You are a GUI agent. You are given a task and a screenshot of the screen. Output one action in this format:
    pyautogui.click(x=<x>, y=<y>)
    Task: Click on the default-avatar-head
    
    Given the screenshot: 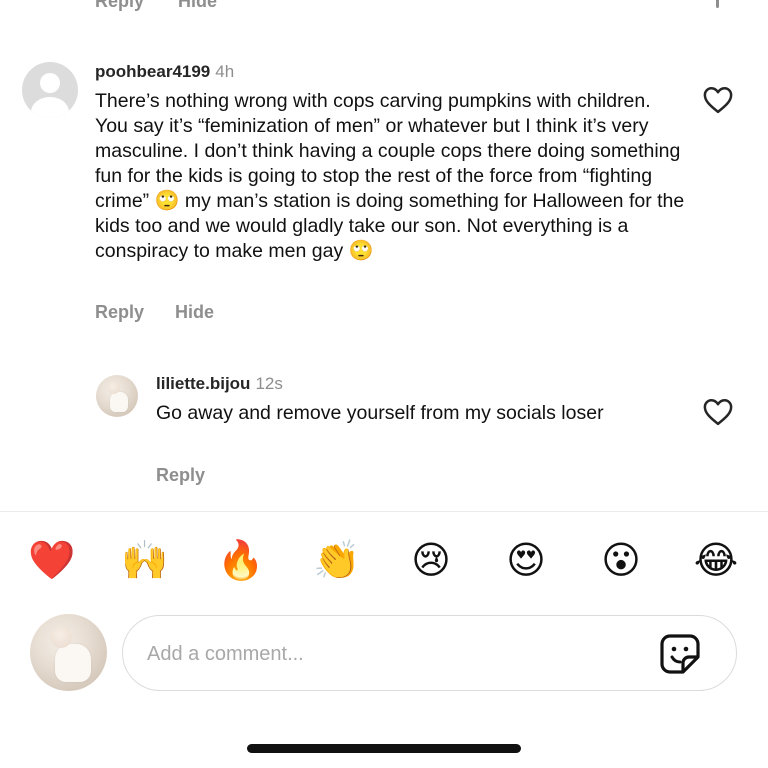 What is the action you would take?
    pyautogui.click(x=50, y=83)
    